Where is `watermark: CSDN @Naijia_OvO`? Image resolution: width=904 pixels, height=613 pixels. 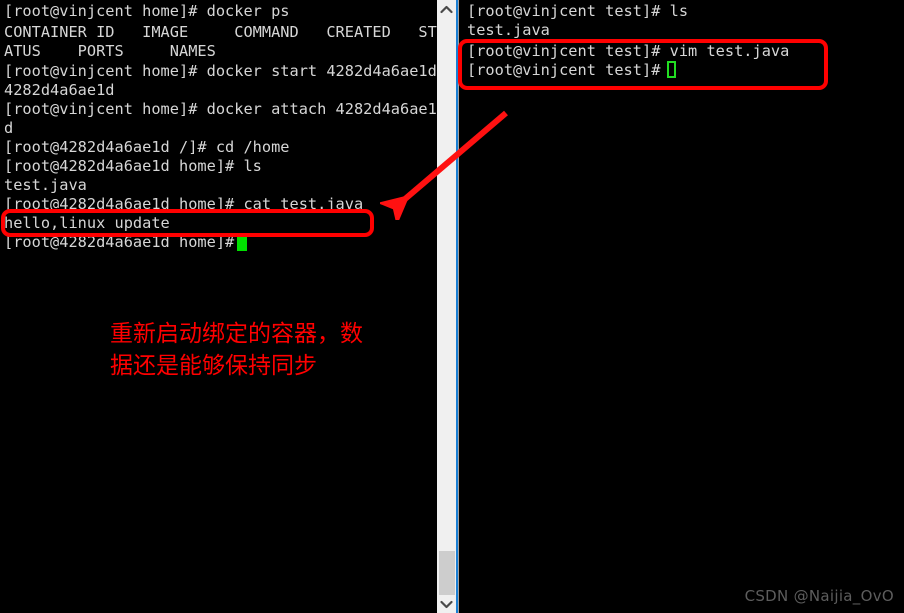 watermark: CSDN @Naijia_OvO is located at coordinates (819, 596).